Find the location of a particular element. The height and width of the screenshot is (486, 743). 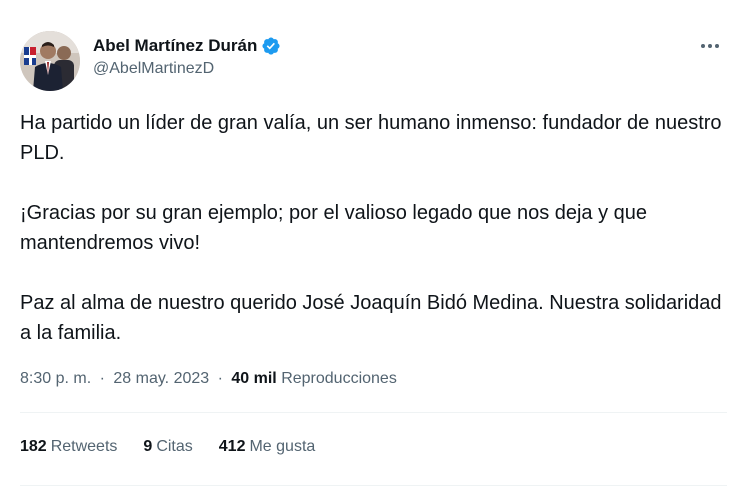

likes-count: 412 is located at coordinates (232, 446).